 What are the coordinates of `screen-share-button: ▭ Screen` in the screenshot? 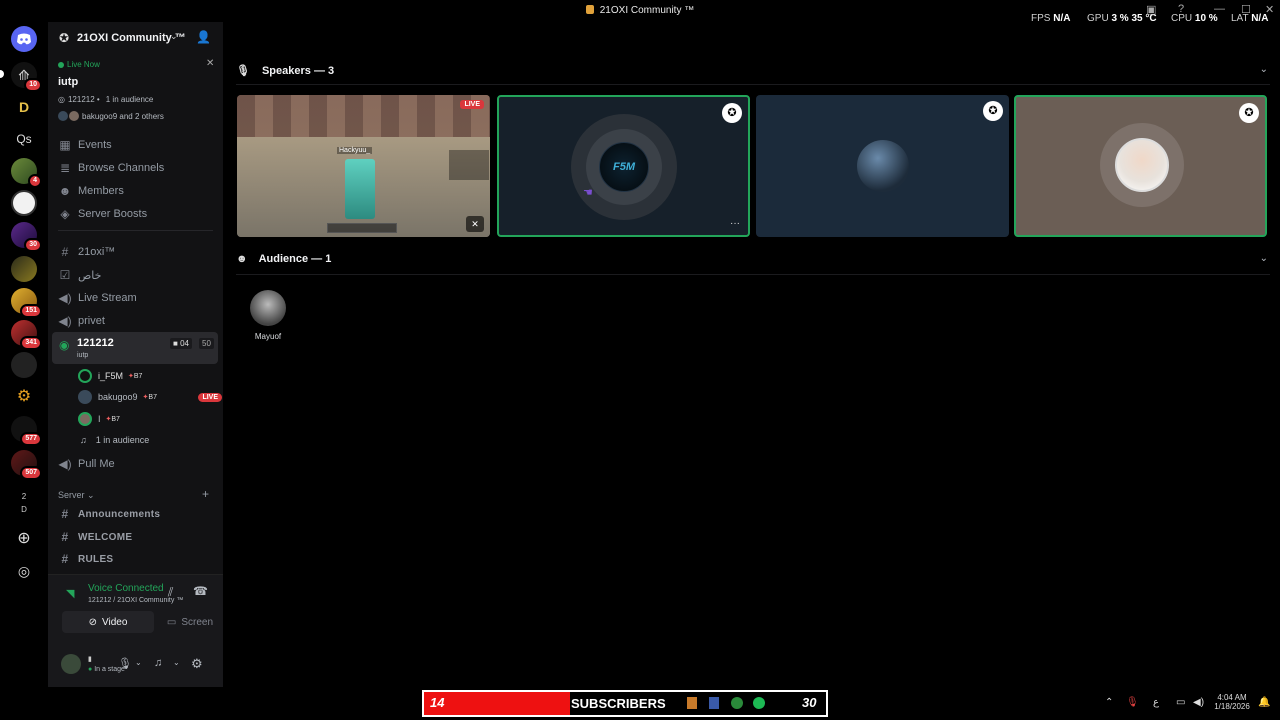 It's located at (190, 622).